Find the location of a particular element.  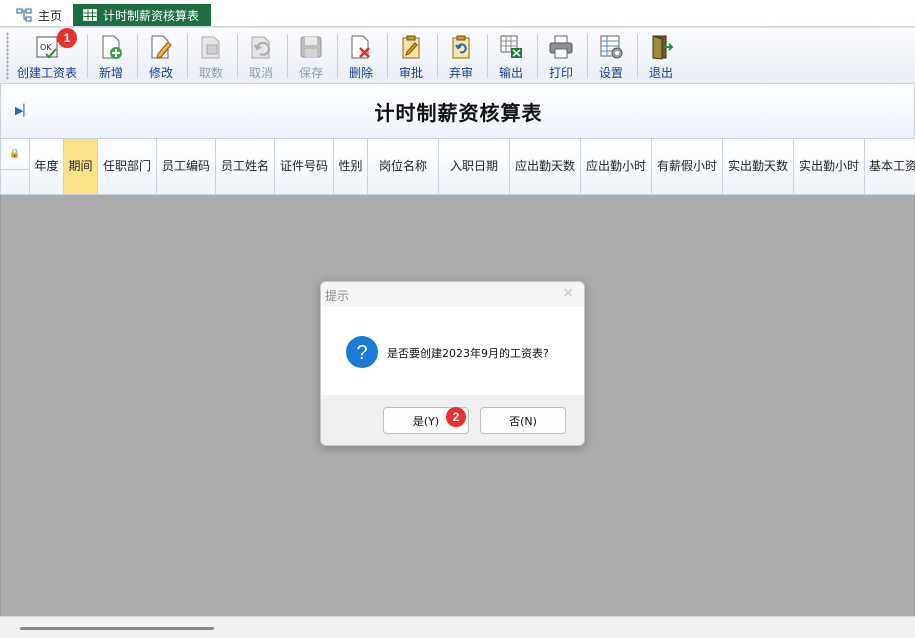

settings-button: 设置 is located at coordinates (611, 56).